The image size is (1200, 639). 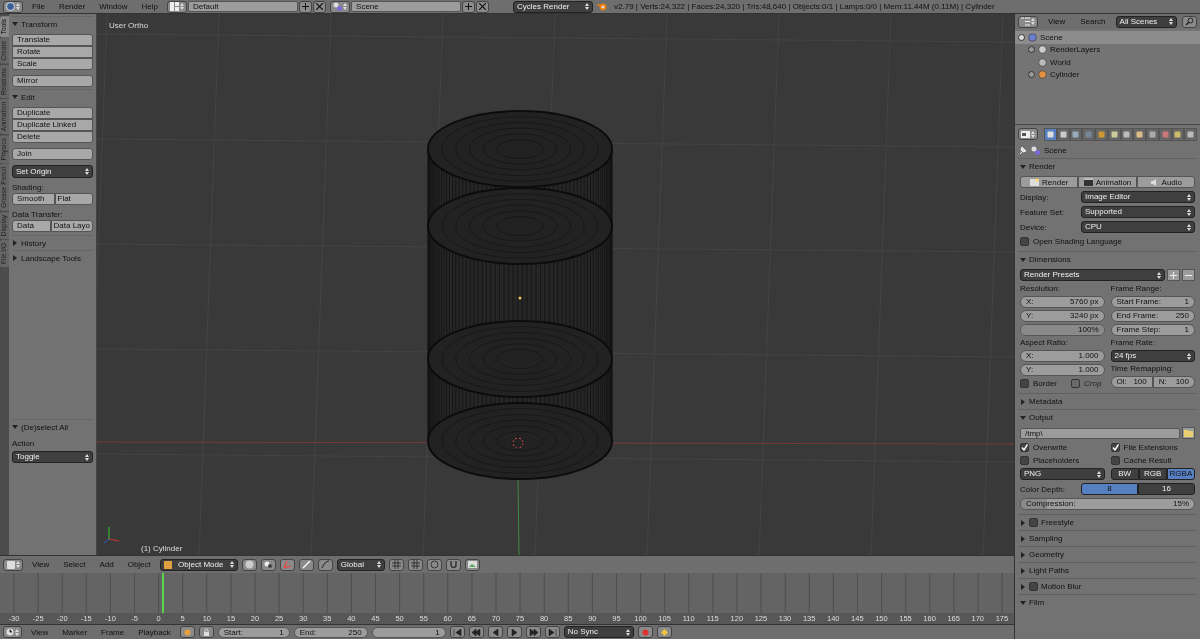 I want to click on panel-title: Output, so click(x=1041, y=417).